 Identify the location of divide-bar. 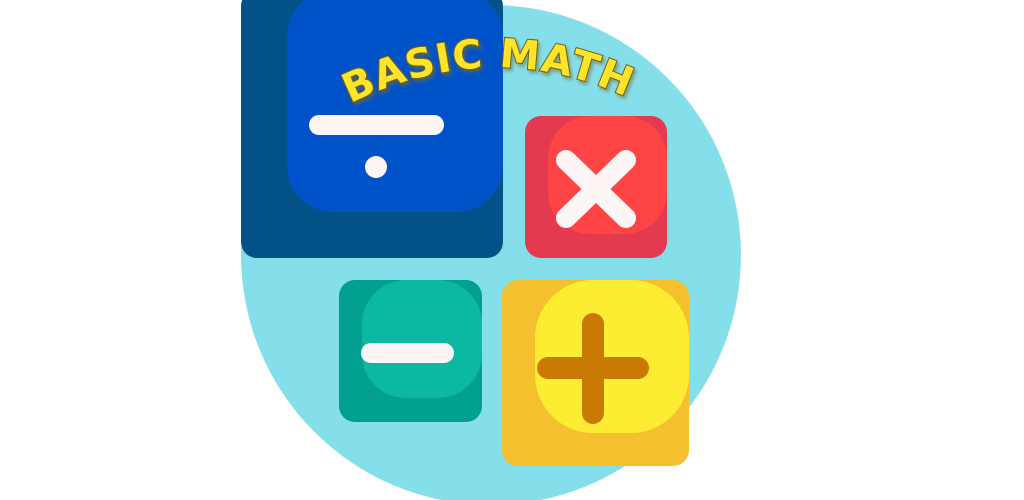
(376, 125).